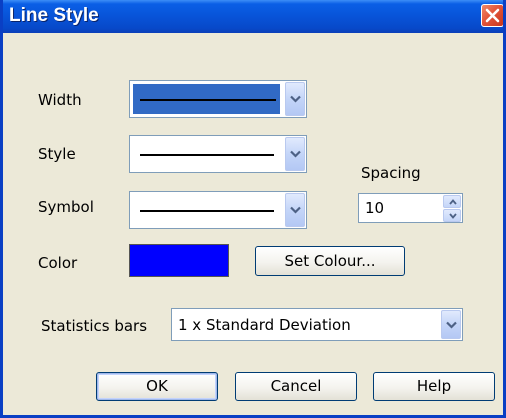 The height and width of the screenshot is (418, 506). What do you see at coordinates (296, 386) in the screenshot?
I see `cancel-button: Cancel` at bounding box center [296, 386].